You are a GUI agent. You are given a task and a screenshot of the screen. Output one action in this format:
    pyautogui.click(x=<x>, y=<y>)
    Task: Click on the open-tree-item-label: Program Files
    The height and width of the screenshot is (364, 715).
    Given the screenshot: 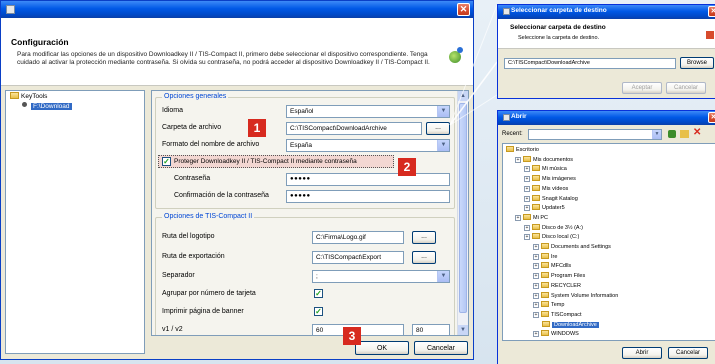 What is the action you would take?
    pyautogui.click(x=568, y=276)
    